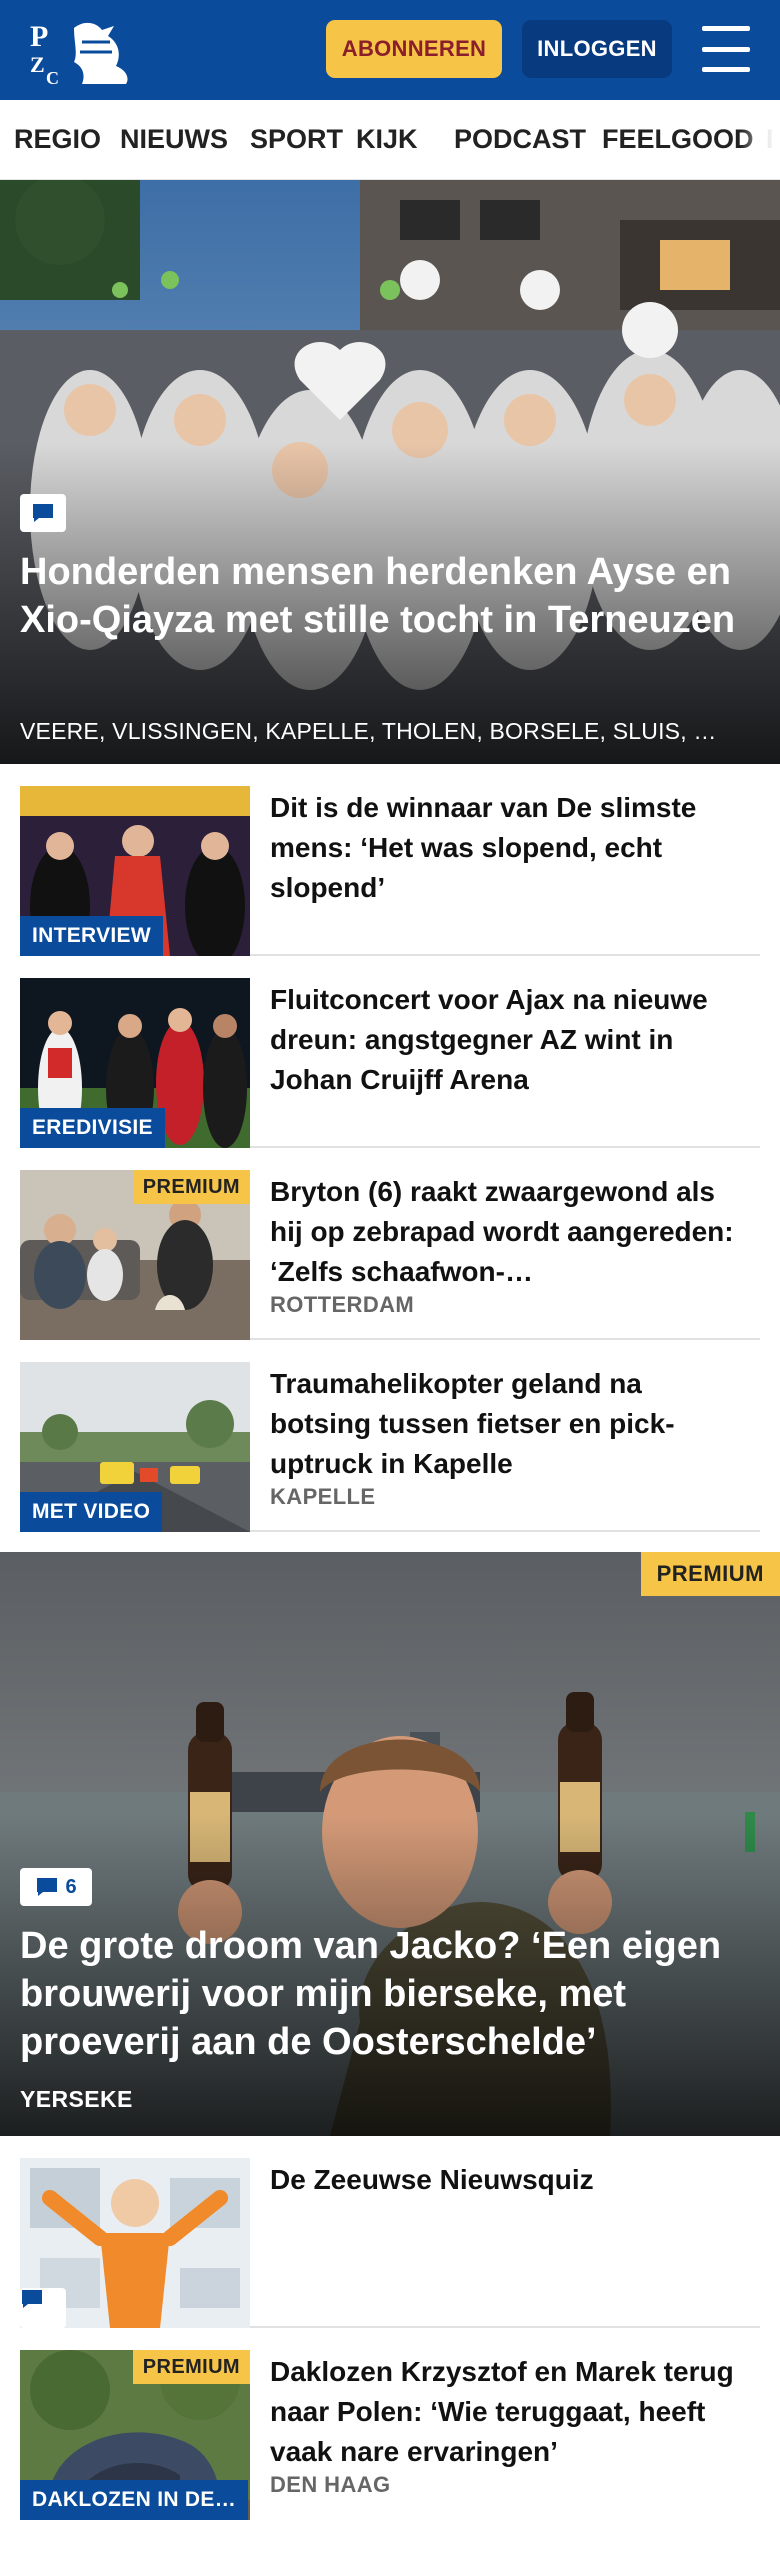 The image size is (780, 2560). What do you see at coordinates (135, 1447) in the screenshot?
I see `article-thumbnail: MET VIDEO` at bounding box center [135, 1447].